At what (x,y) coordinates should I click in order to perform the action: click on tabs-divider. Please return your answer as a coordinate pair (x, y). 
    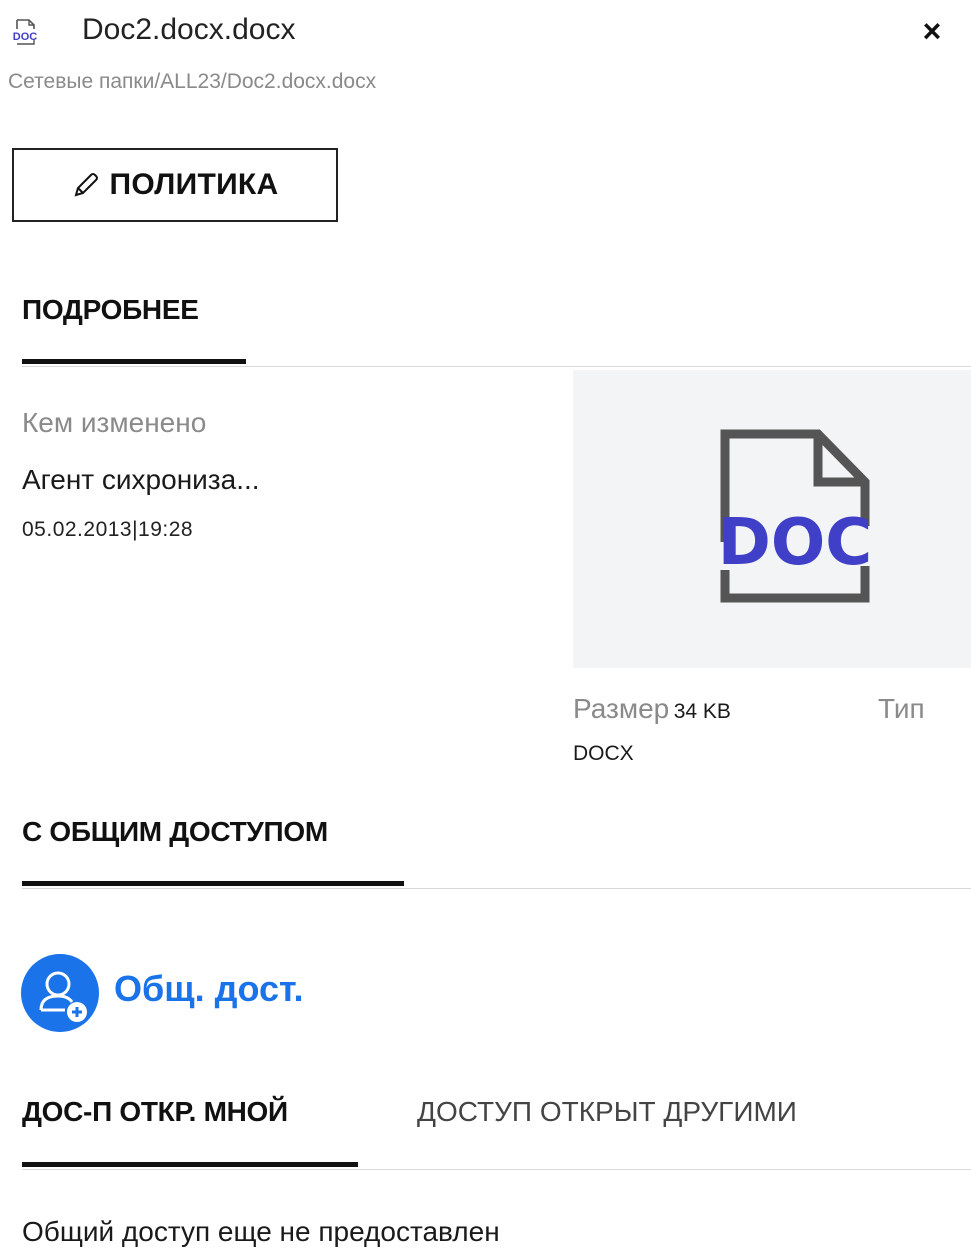
    Looking at the image, I should click on (496, 1169).